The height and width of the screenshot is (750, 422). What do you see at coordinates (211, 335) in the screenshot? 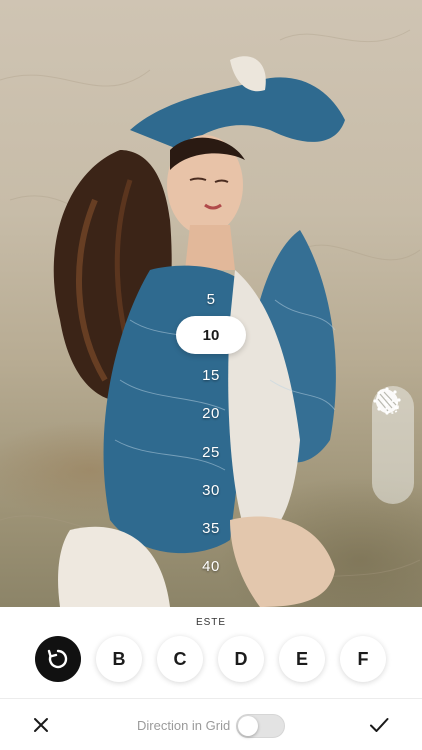
I see `picker-selected-value: 10` at bounding box center [211, 335].